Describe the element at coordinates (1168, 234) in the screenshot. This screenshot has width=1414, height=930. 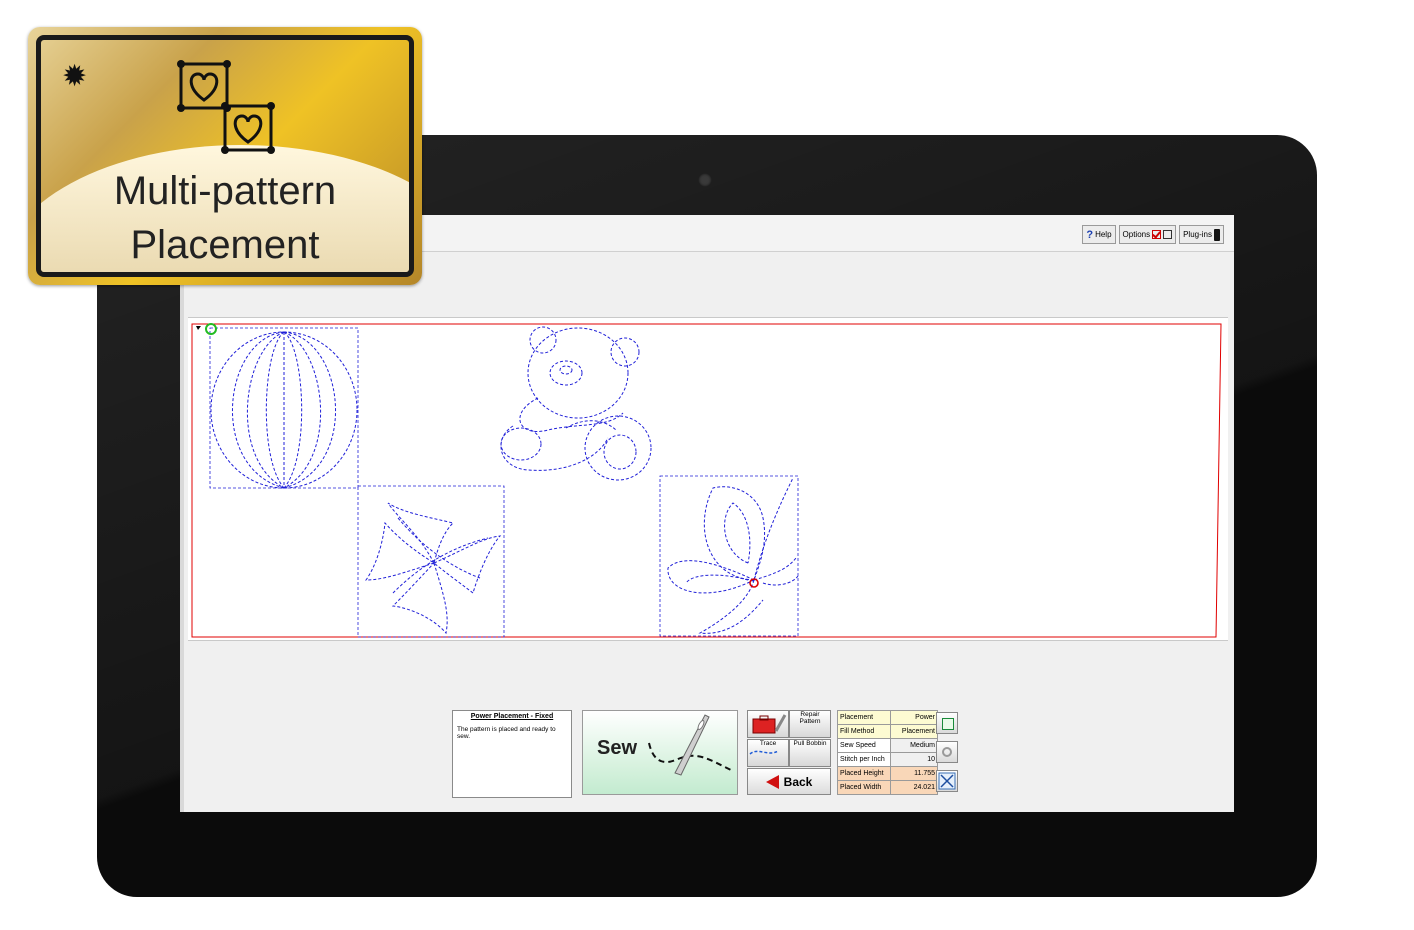
I see `checkbox-empty-icon` at that location.